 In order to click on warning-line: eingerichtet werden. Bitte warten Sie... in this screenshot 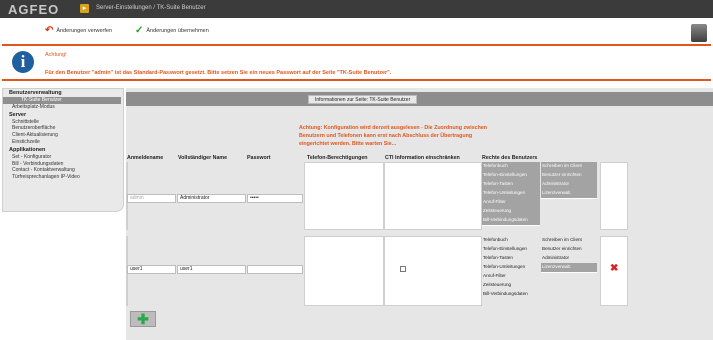, I will do `click(348, 144)`.